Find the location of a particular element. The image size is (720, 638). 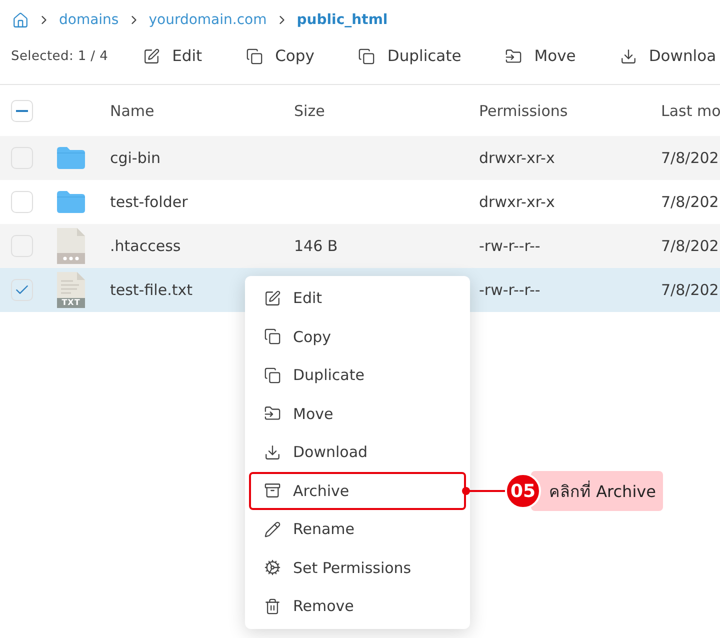

file-name: test-folder is located at coordinates (149, 202).